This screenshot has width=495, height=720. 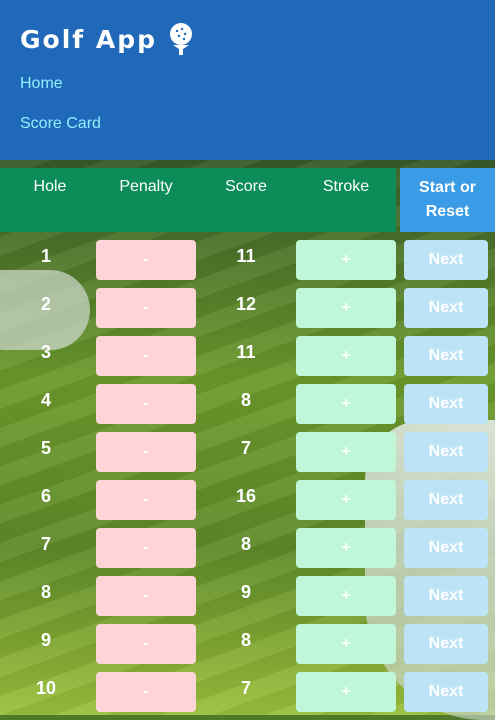 I want to click on table-row: 2 - 12 + Next, so click(x=247, y=312).